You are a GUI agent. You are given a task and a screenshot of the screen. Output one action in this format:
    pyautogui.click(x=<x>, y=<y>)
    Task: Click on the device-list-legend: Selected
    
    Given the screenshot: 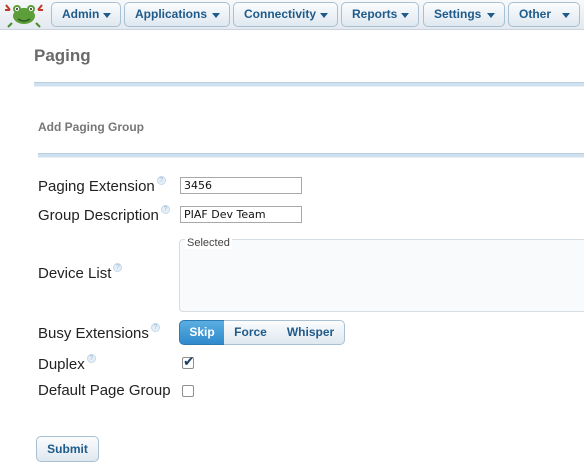 What is the action you would take?
    pyautogui.click(x=208, y=243)
    